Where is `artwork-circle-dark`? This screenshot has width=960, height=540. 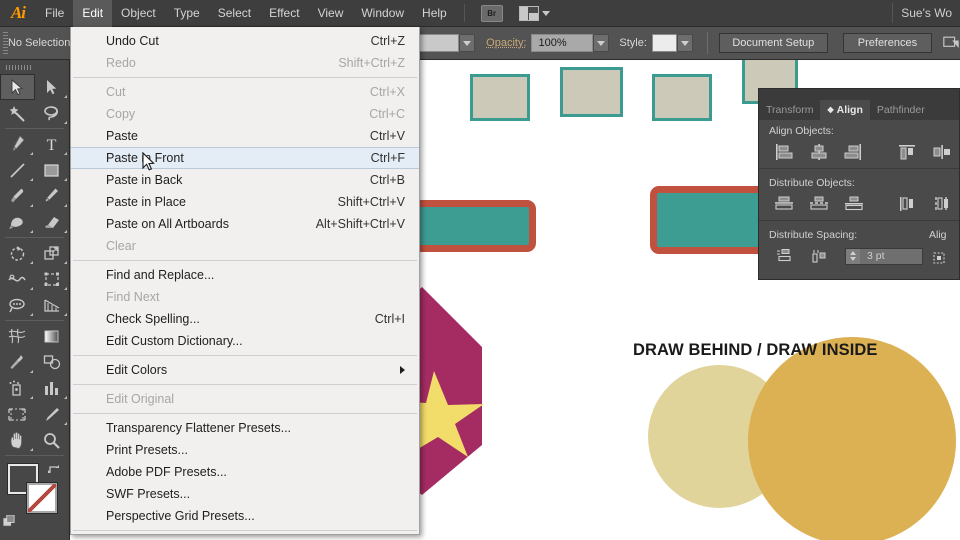 artwork-circle-dark is located at coordinates (852, 438).